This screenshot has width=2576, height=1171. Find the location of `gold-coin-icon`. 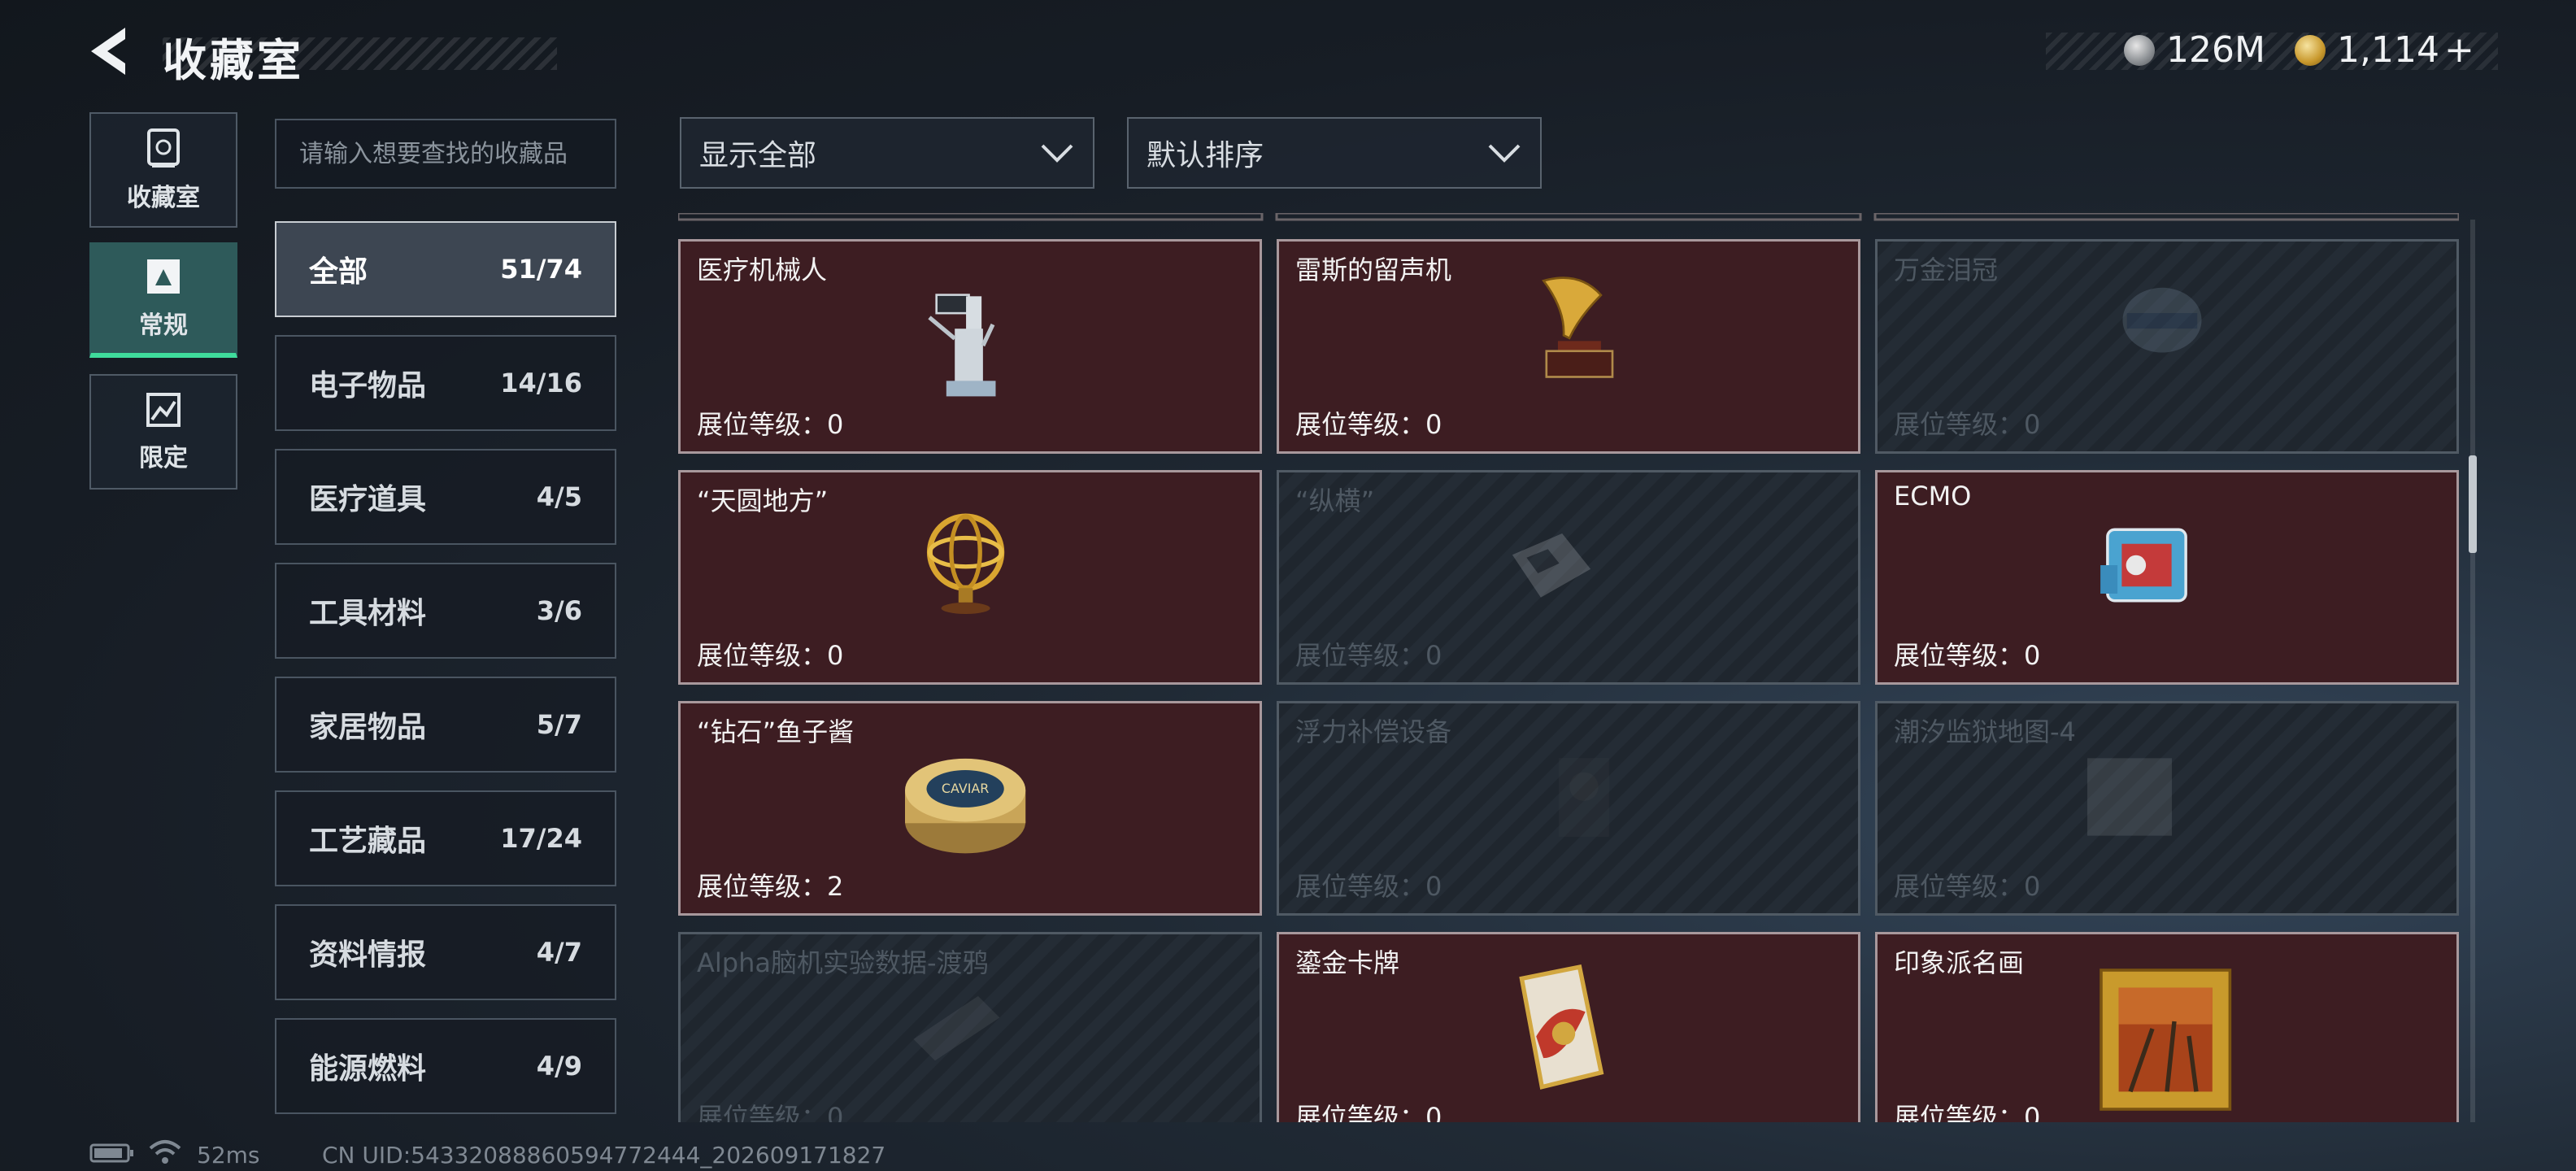

gold-coin-icon is located at coordinates (2311, 50).